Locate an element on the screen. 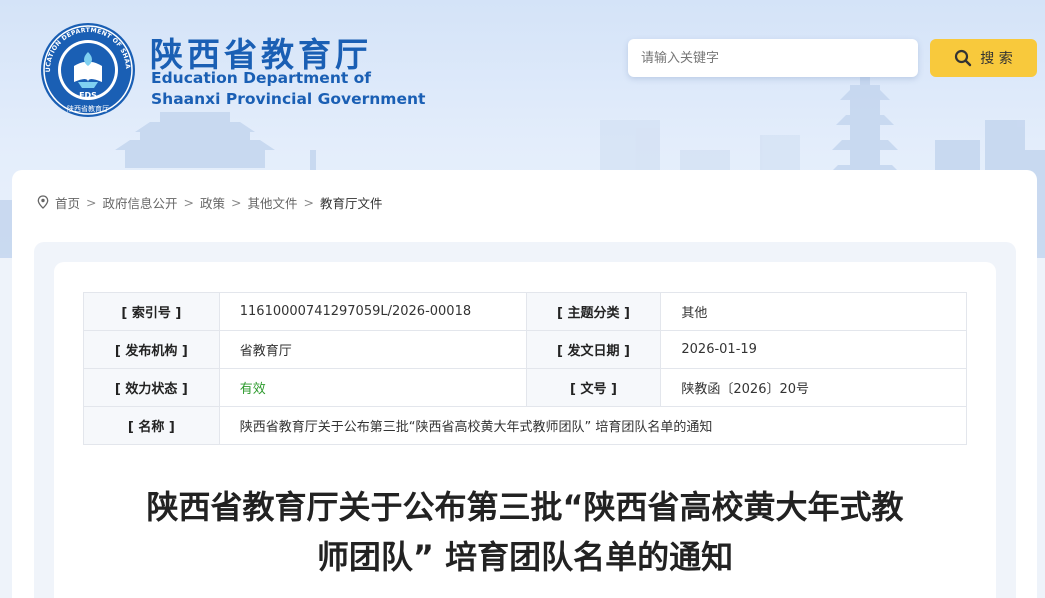 Image resolution: width=1045 pixels, height=598 pixels. svg-text: EDS is located at coordinates (88, 95).